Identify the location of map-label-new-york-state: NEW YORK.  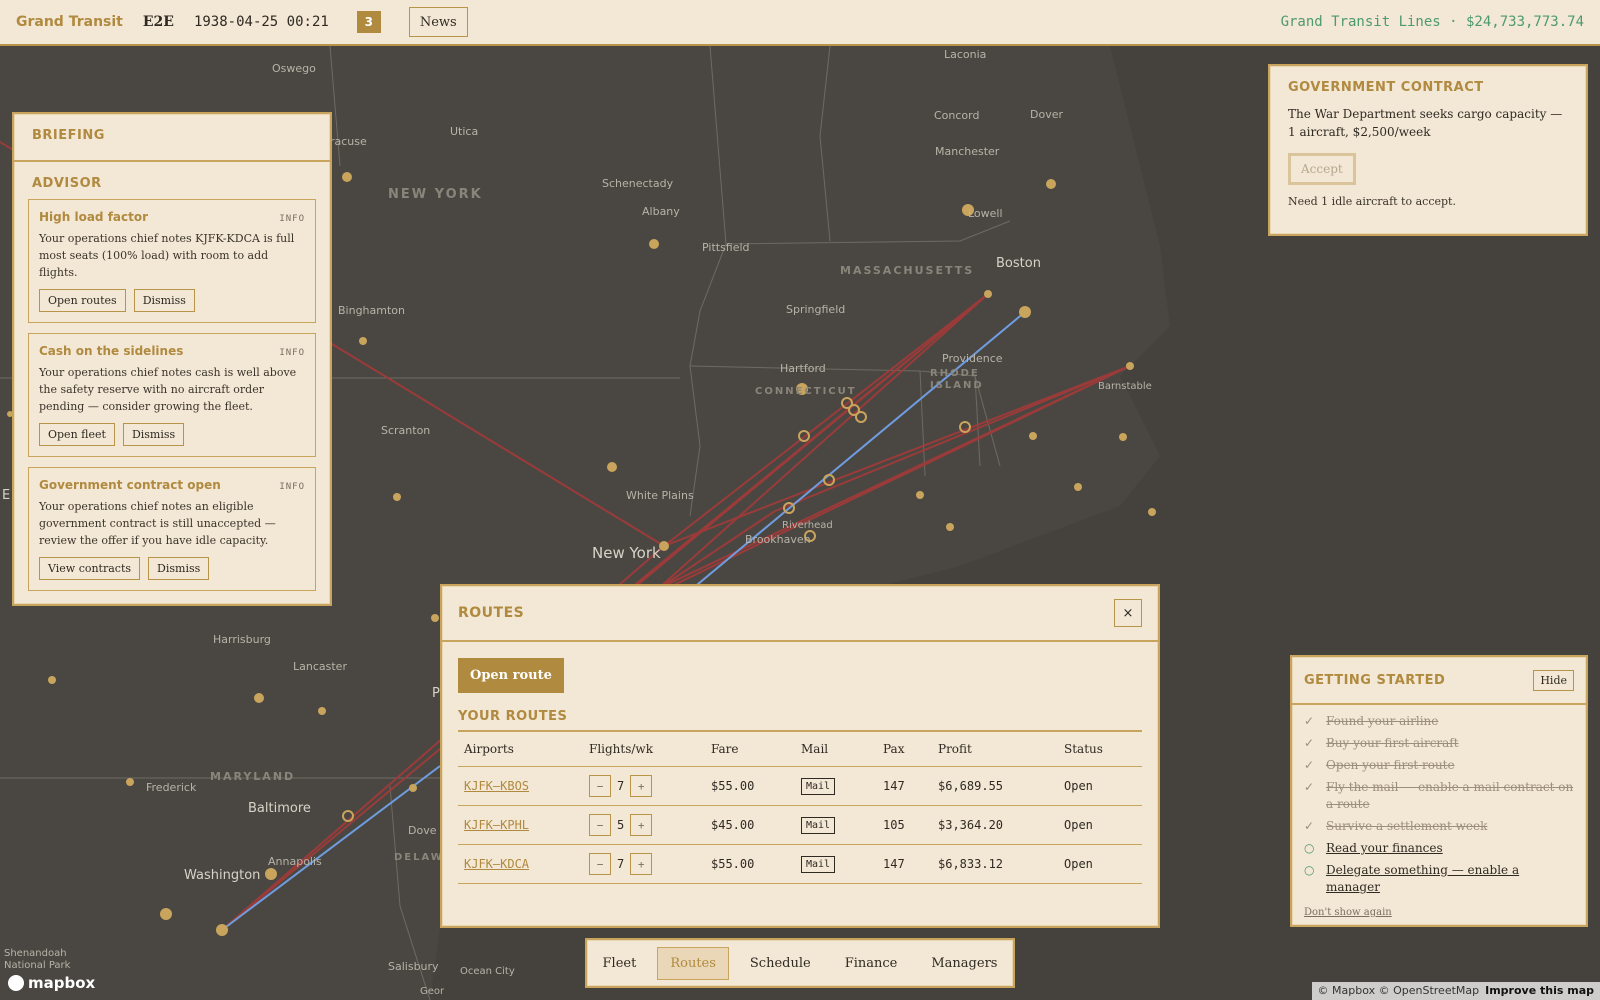
(435, 194).